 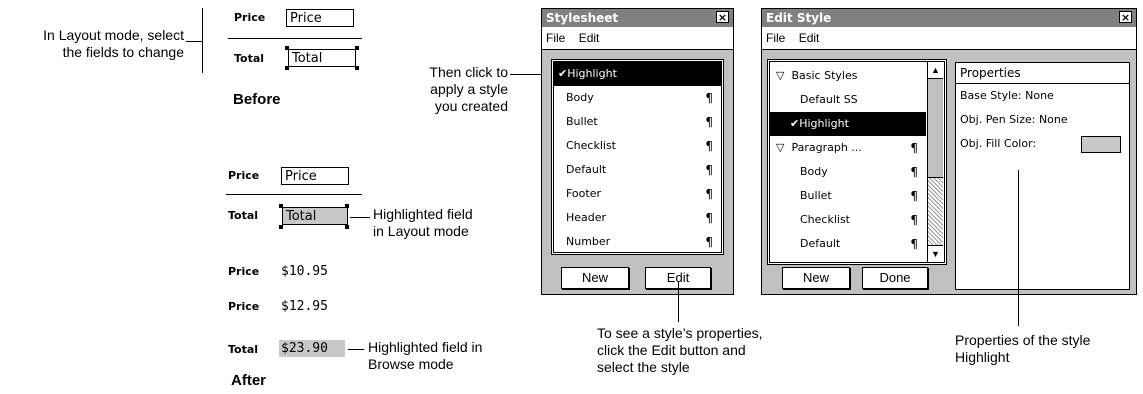 What do you see at coordinates (949, 38) in the screenshot?
I see `menu-bar: File Edit` at bounding box center [949, 38].